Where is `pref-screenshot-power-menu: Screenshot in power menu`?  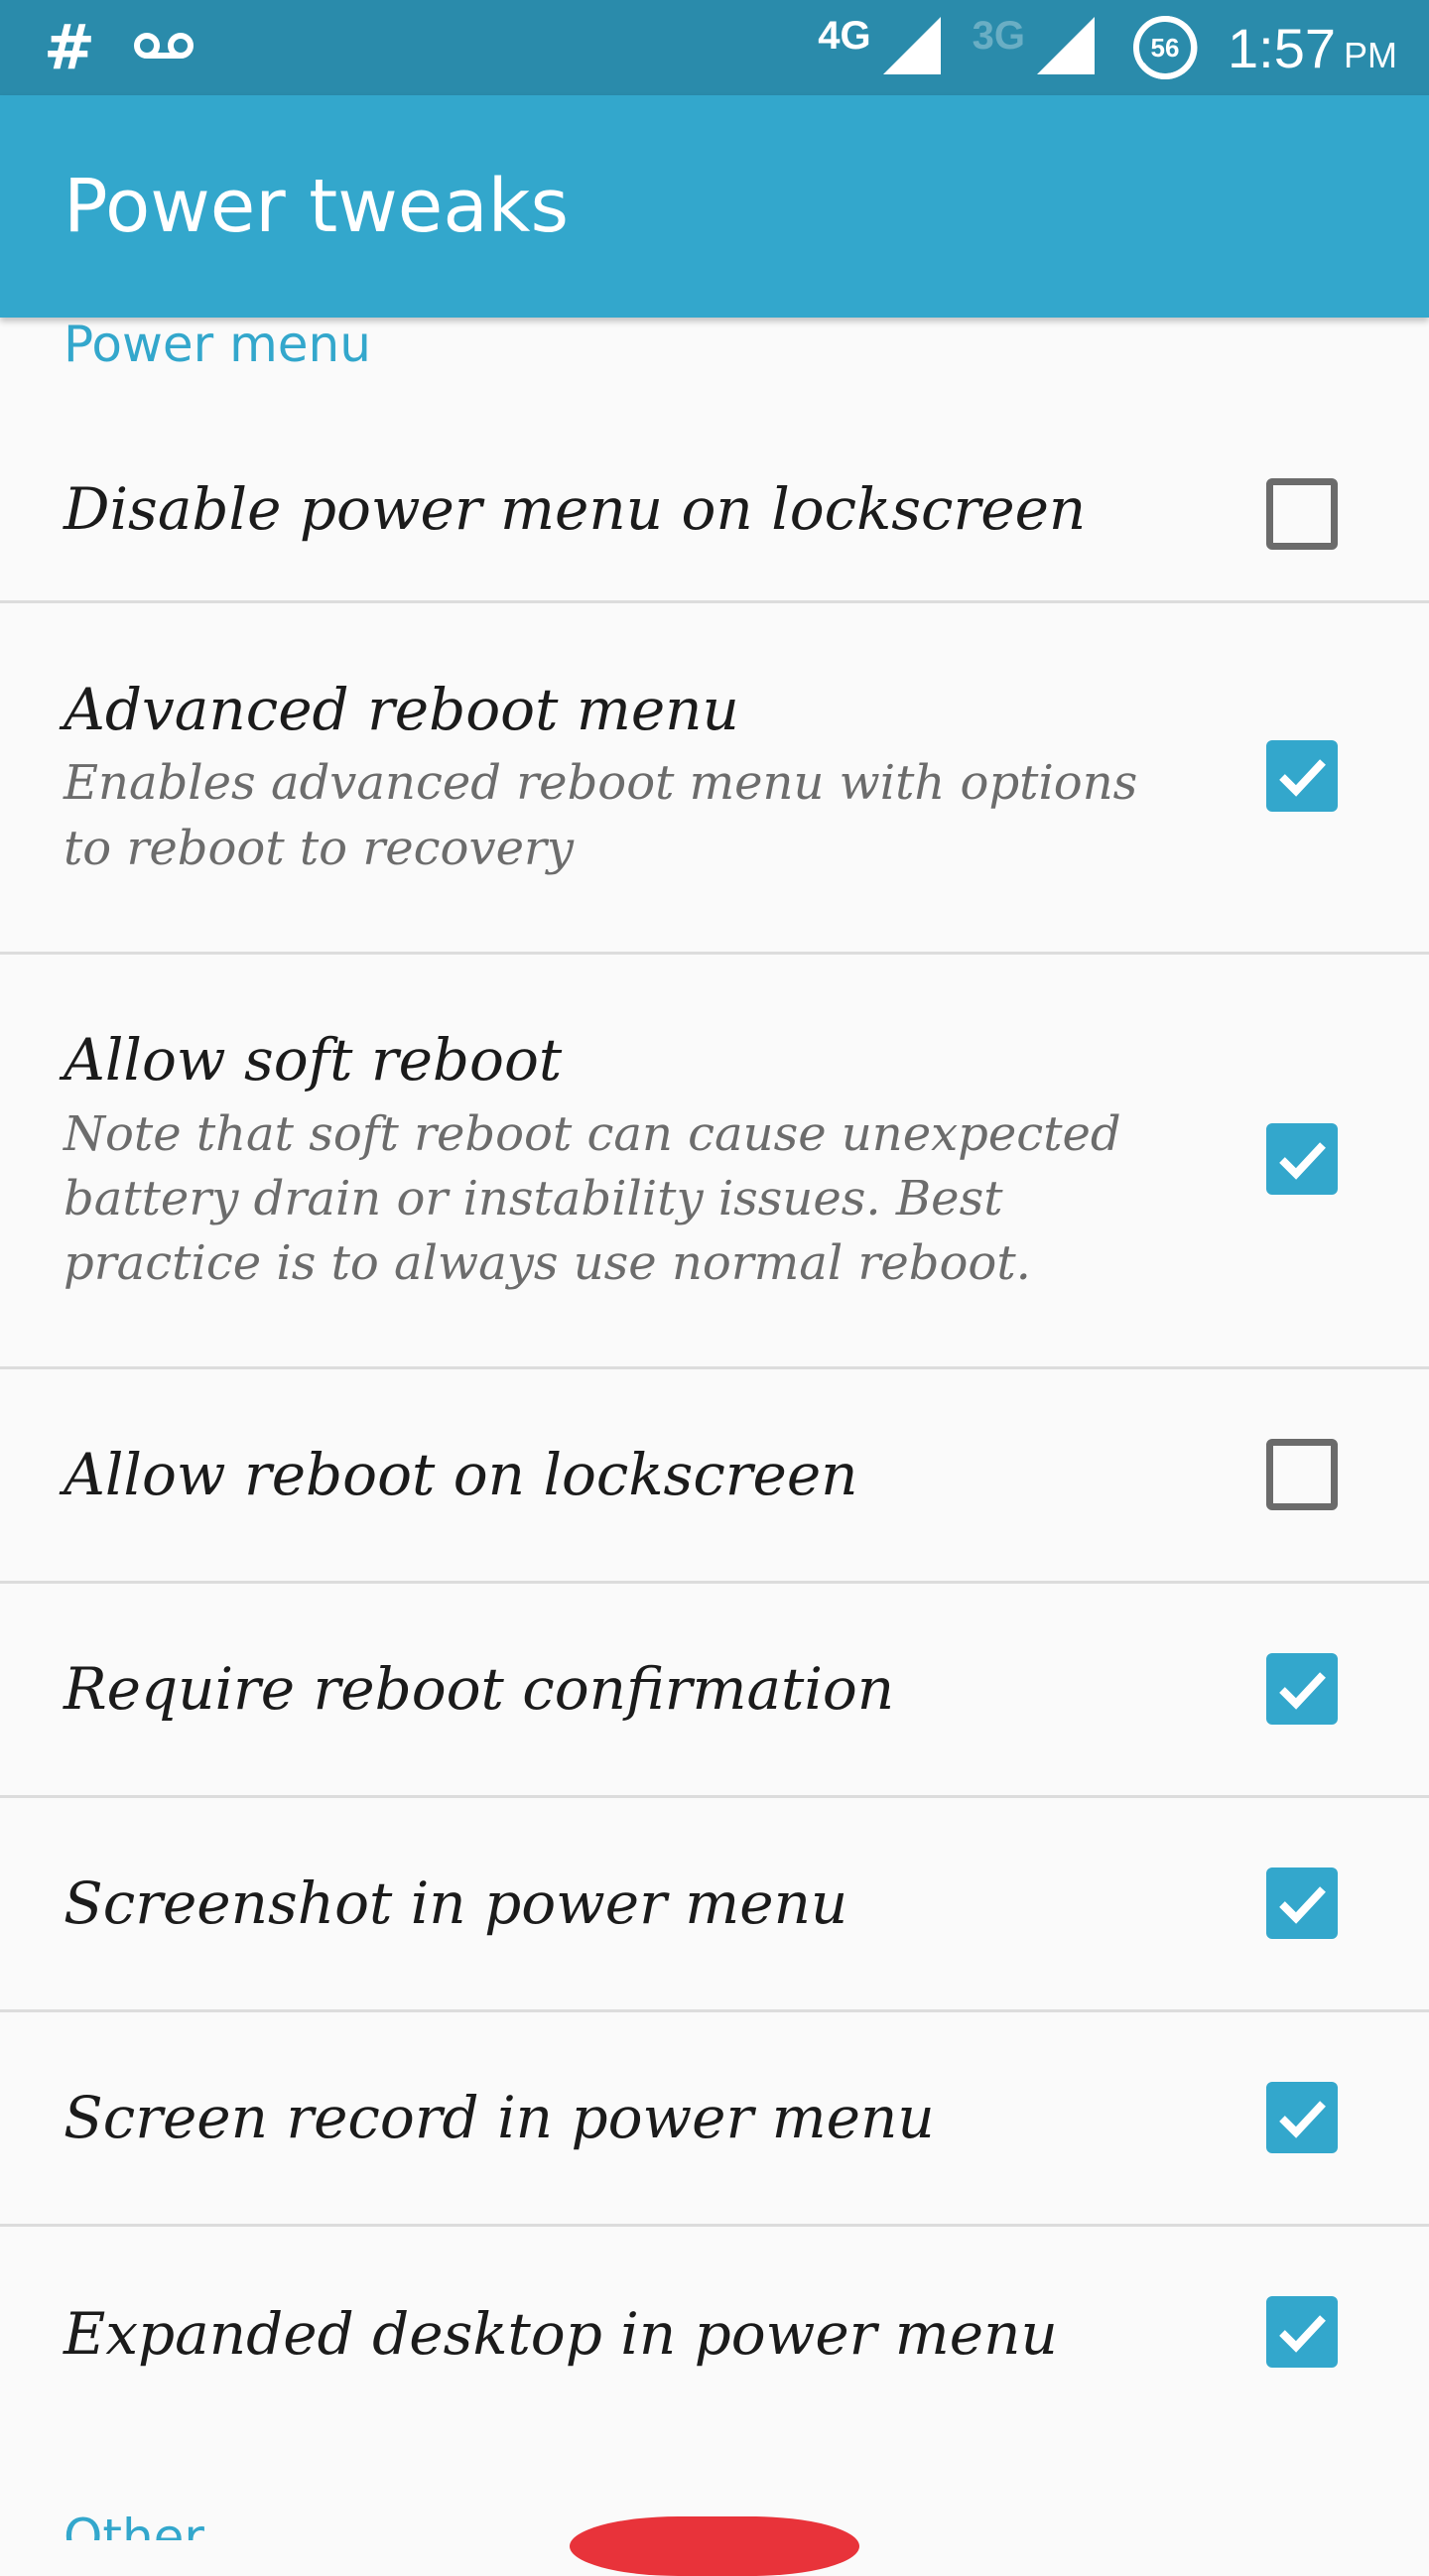 pref-screenshot-power-menu: Screenshot in power menu is located at coordinates (714, 1905).